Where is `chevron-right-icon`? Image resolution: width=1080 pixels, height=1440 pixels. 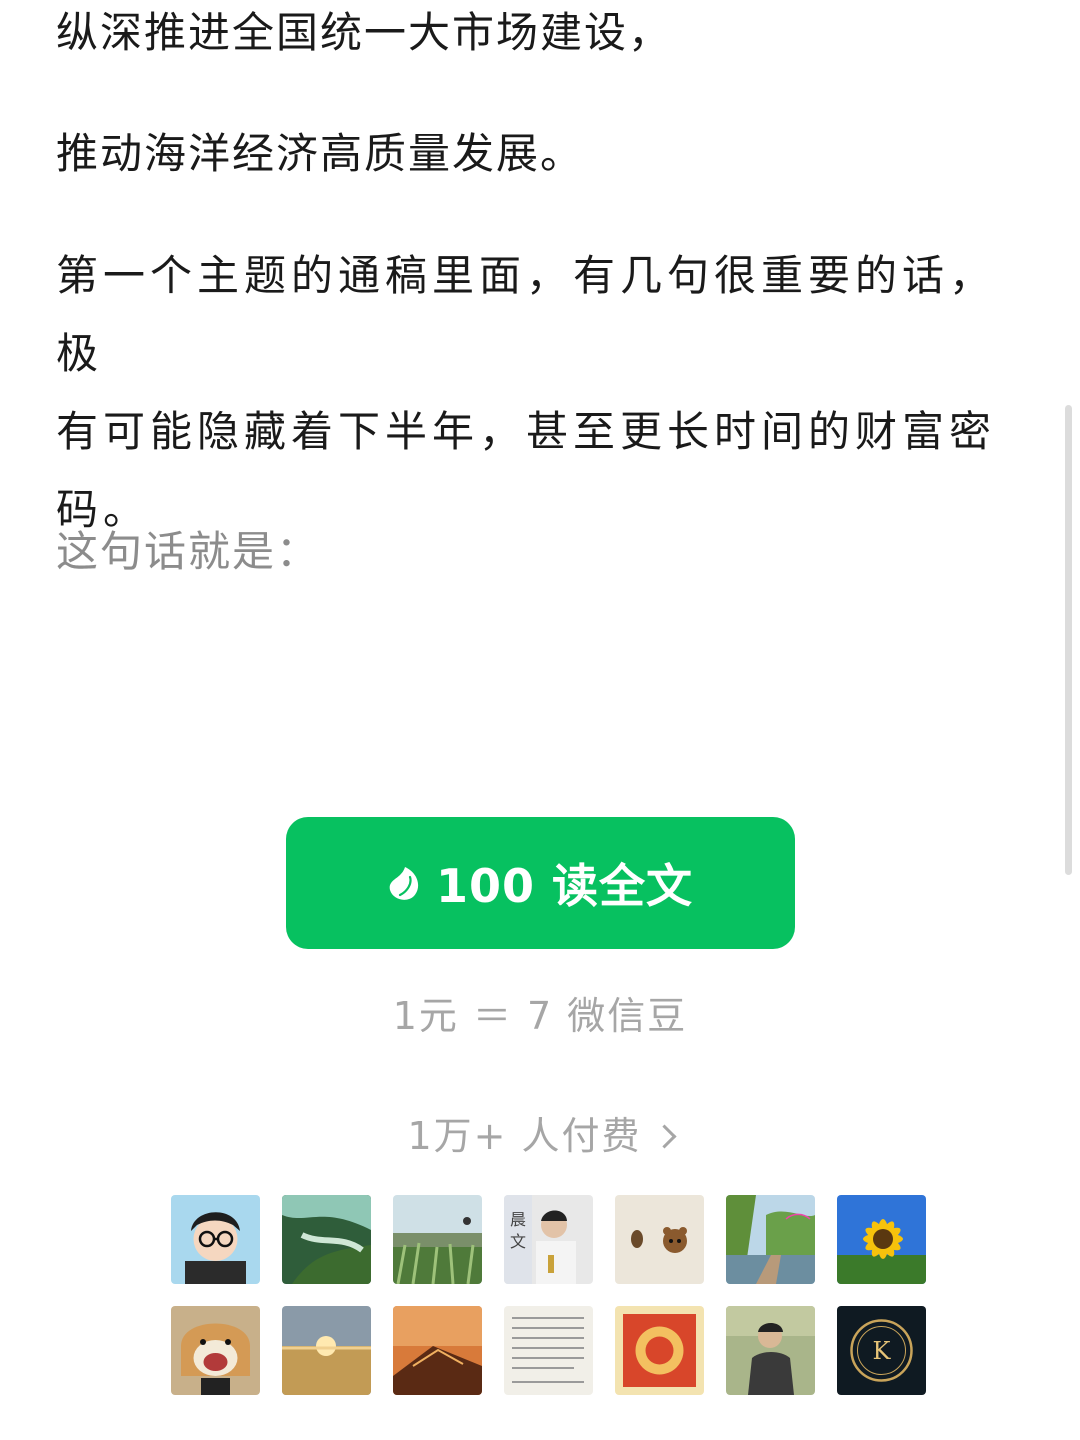
chevron-right-icon is located at coordinates (664, 1136).